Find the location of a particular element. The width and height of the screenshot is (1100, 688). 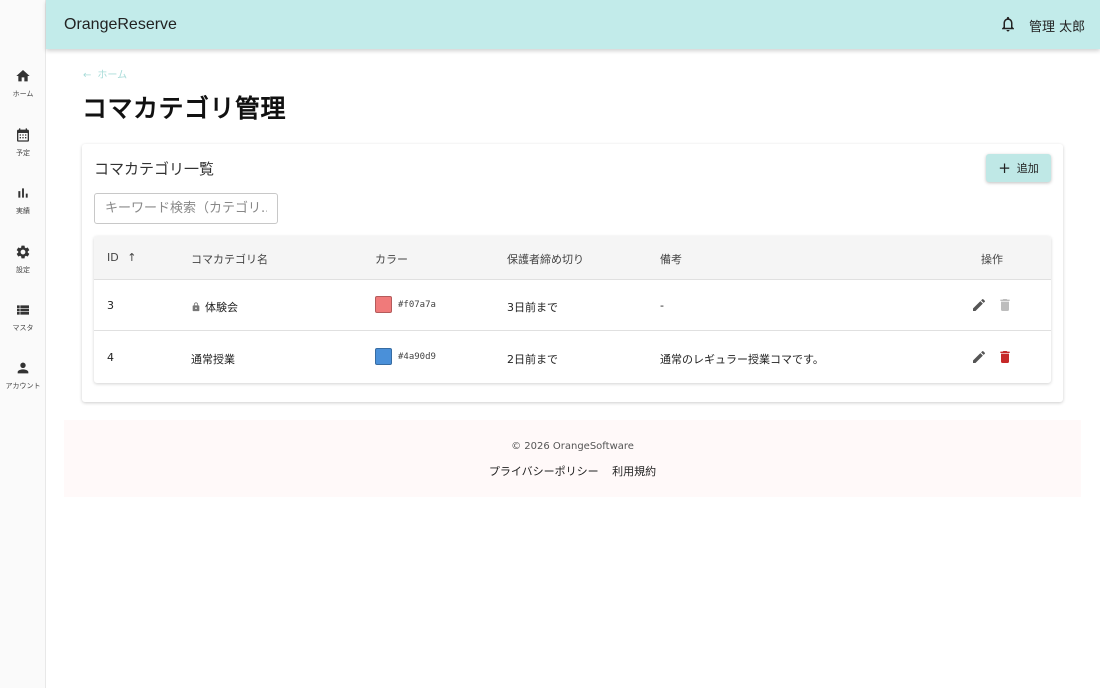

sidebar-item-label: マスタ is located at coordinates (23, 328).